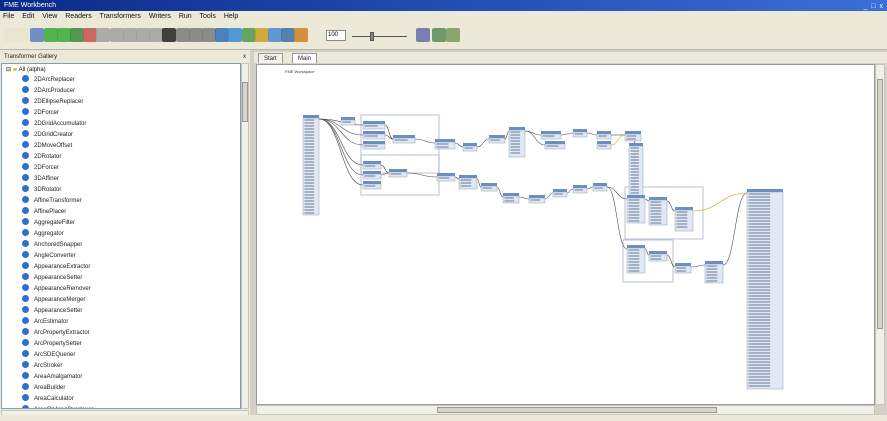  What do you see at coordinates (56, 332) in the screenshot?
I see `list-item: ArcPropertyExtractor` at bounding box center [56, 332].